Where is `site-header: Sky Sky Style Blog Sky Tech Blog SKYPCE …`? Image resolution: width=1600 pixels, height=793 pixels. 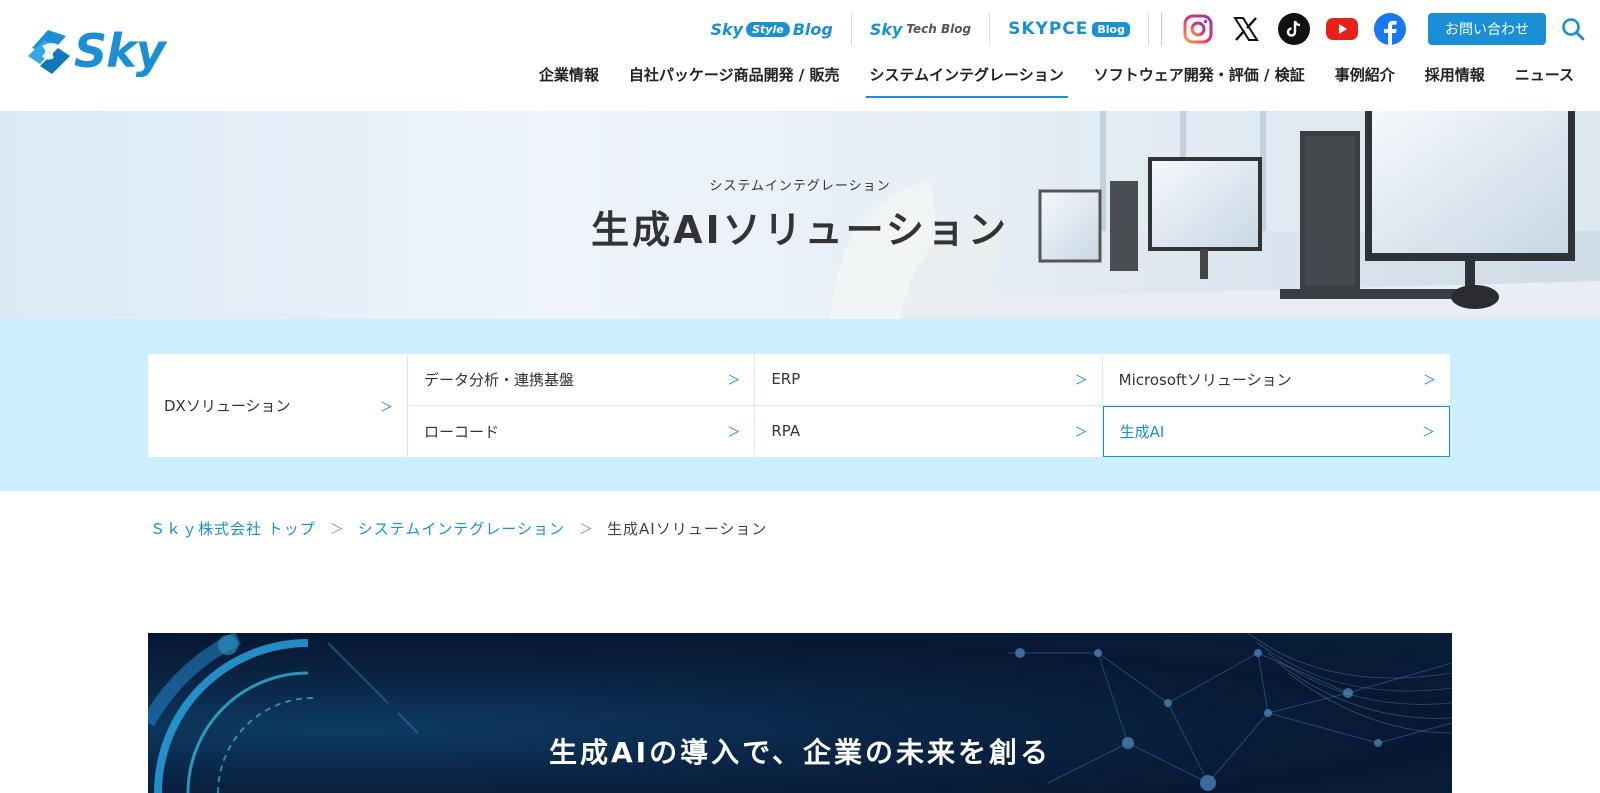 site-header: Sky Sky Style Blog Sky Tech Blog SKYPCE … is located at coordinates (800, 55).